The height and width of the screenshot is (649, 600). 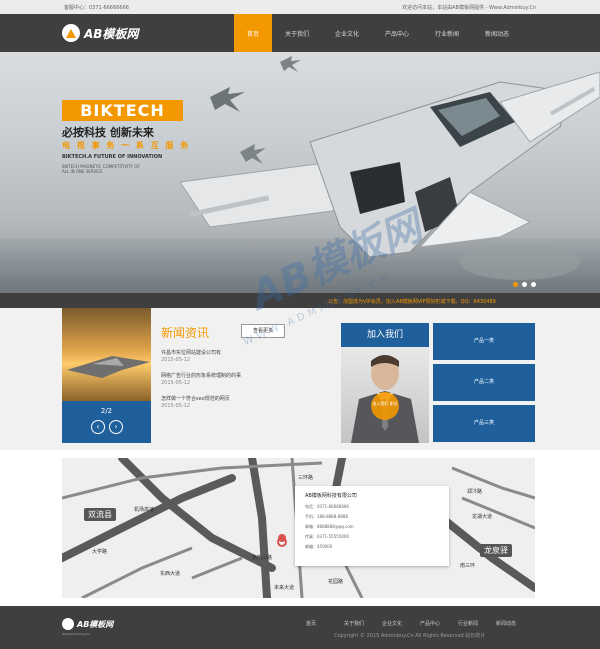 I want to click on nav-item-culture: 企业文化, so click(x=347, y=33).